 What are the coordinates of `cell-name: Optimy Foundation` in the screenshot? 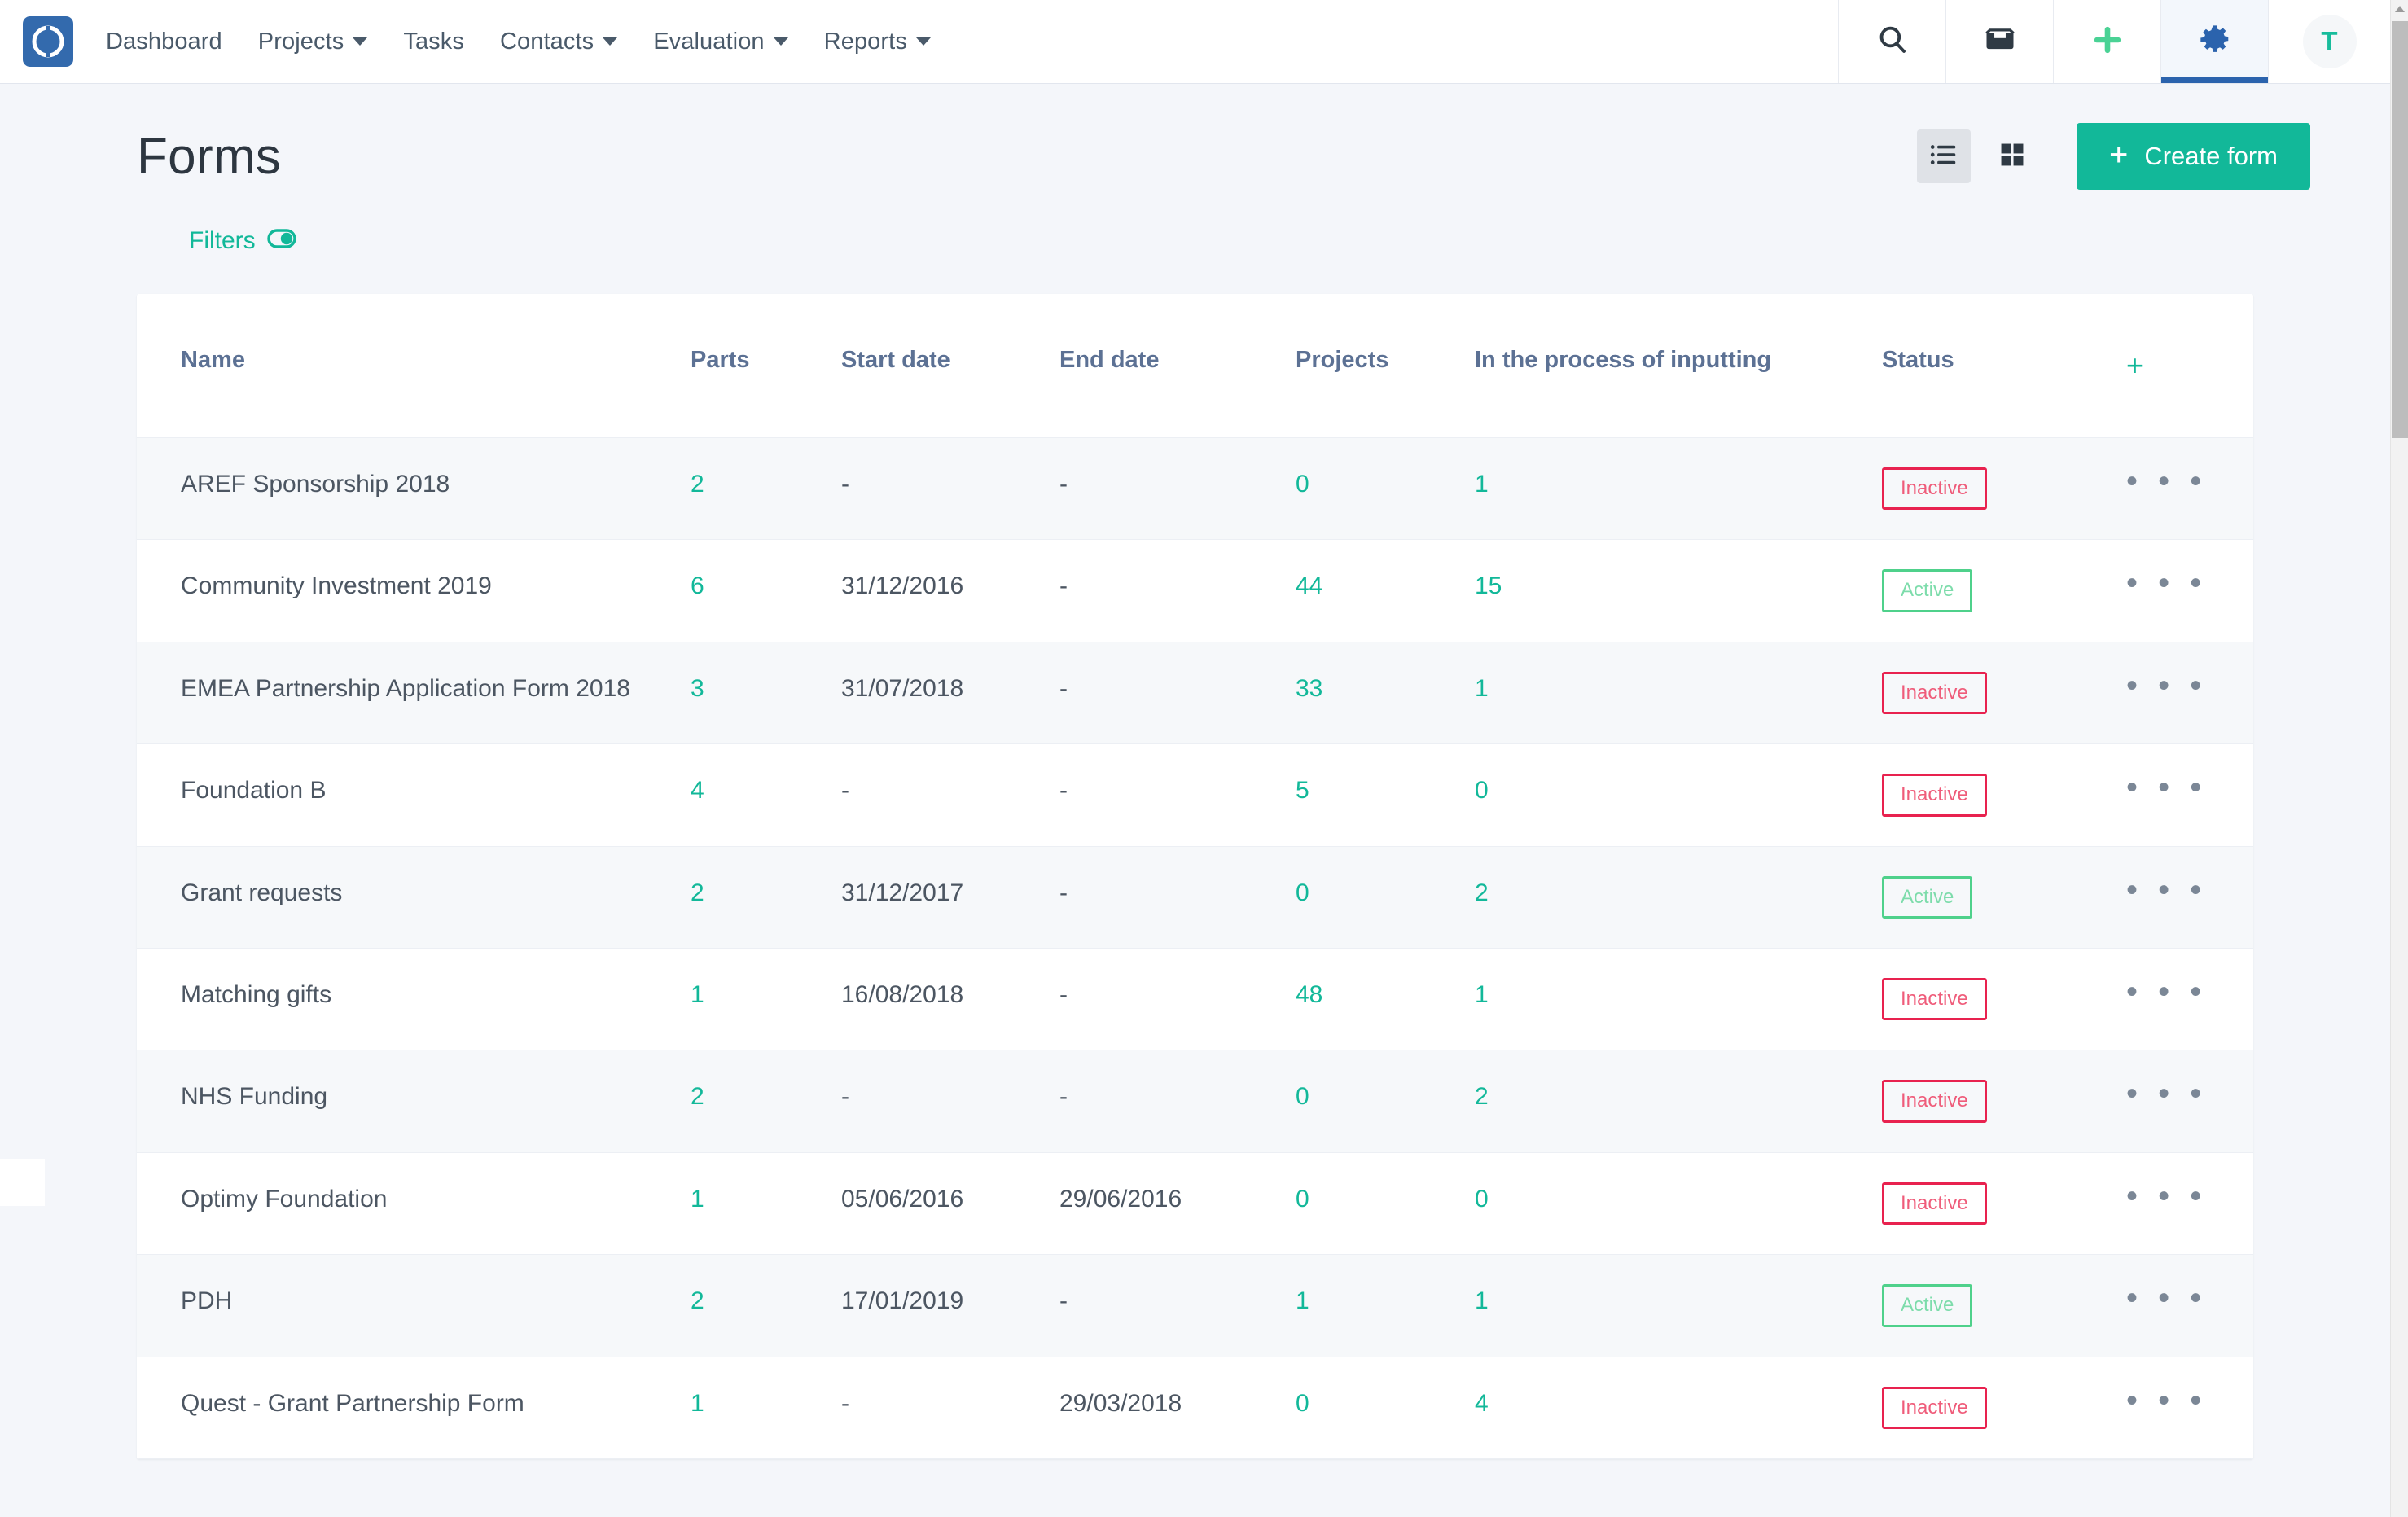 It's located at (414, 1204).